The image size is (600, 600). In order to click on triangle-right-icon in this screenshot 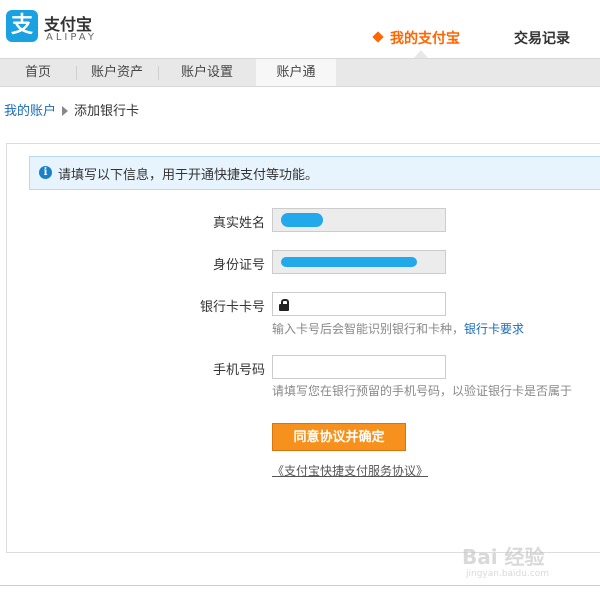, I will do `click(65, 111)`.